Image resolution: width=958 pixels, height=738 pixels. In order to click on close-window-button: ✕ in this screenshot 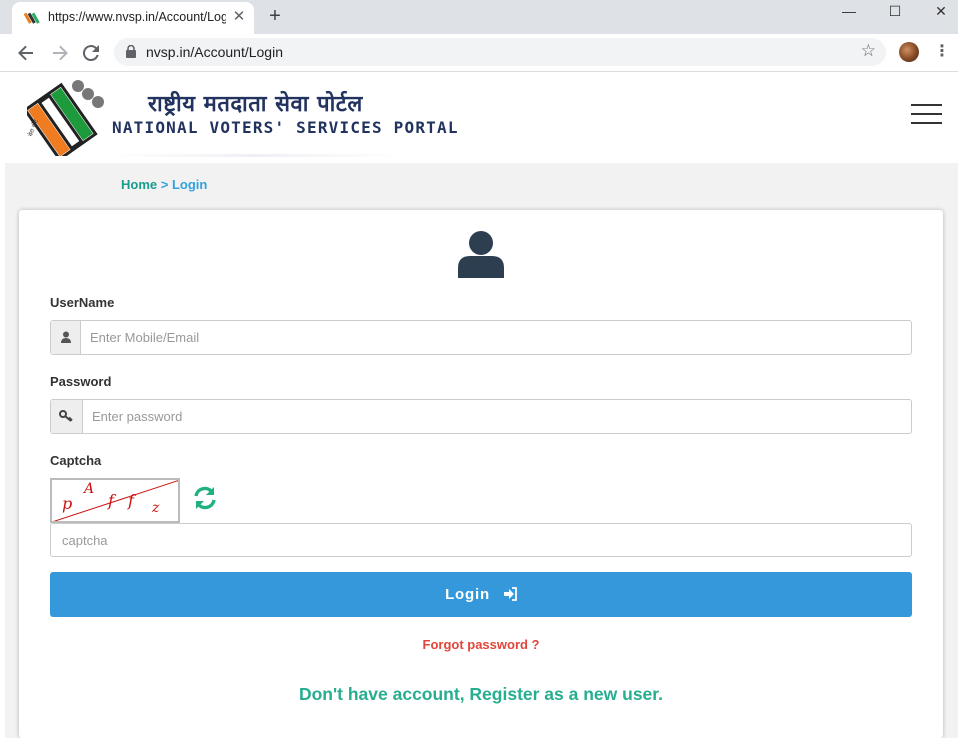, I will do `click(938, 15)`.